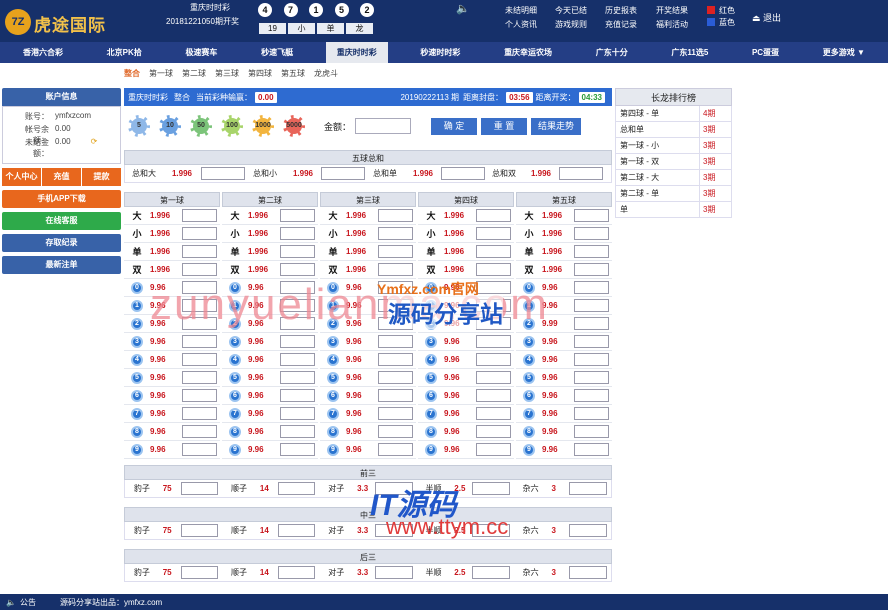 This screenshot has height=610, width=888. Describe the element at coordinates (689, 52) in the screenshot. I see `nav-item: 广东11选5` at that location.